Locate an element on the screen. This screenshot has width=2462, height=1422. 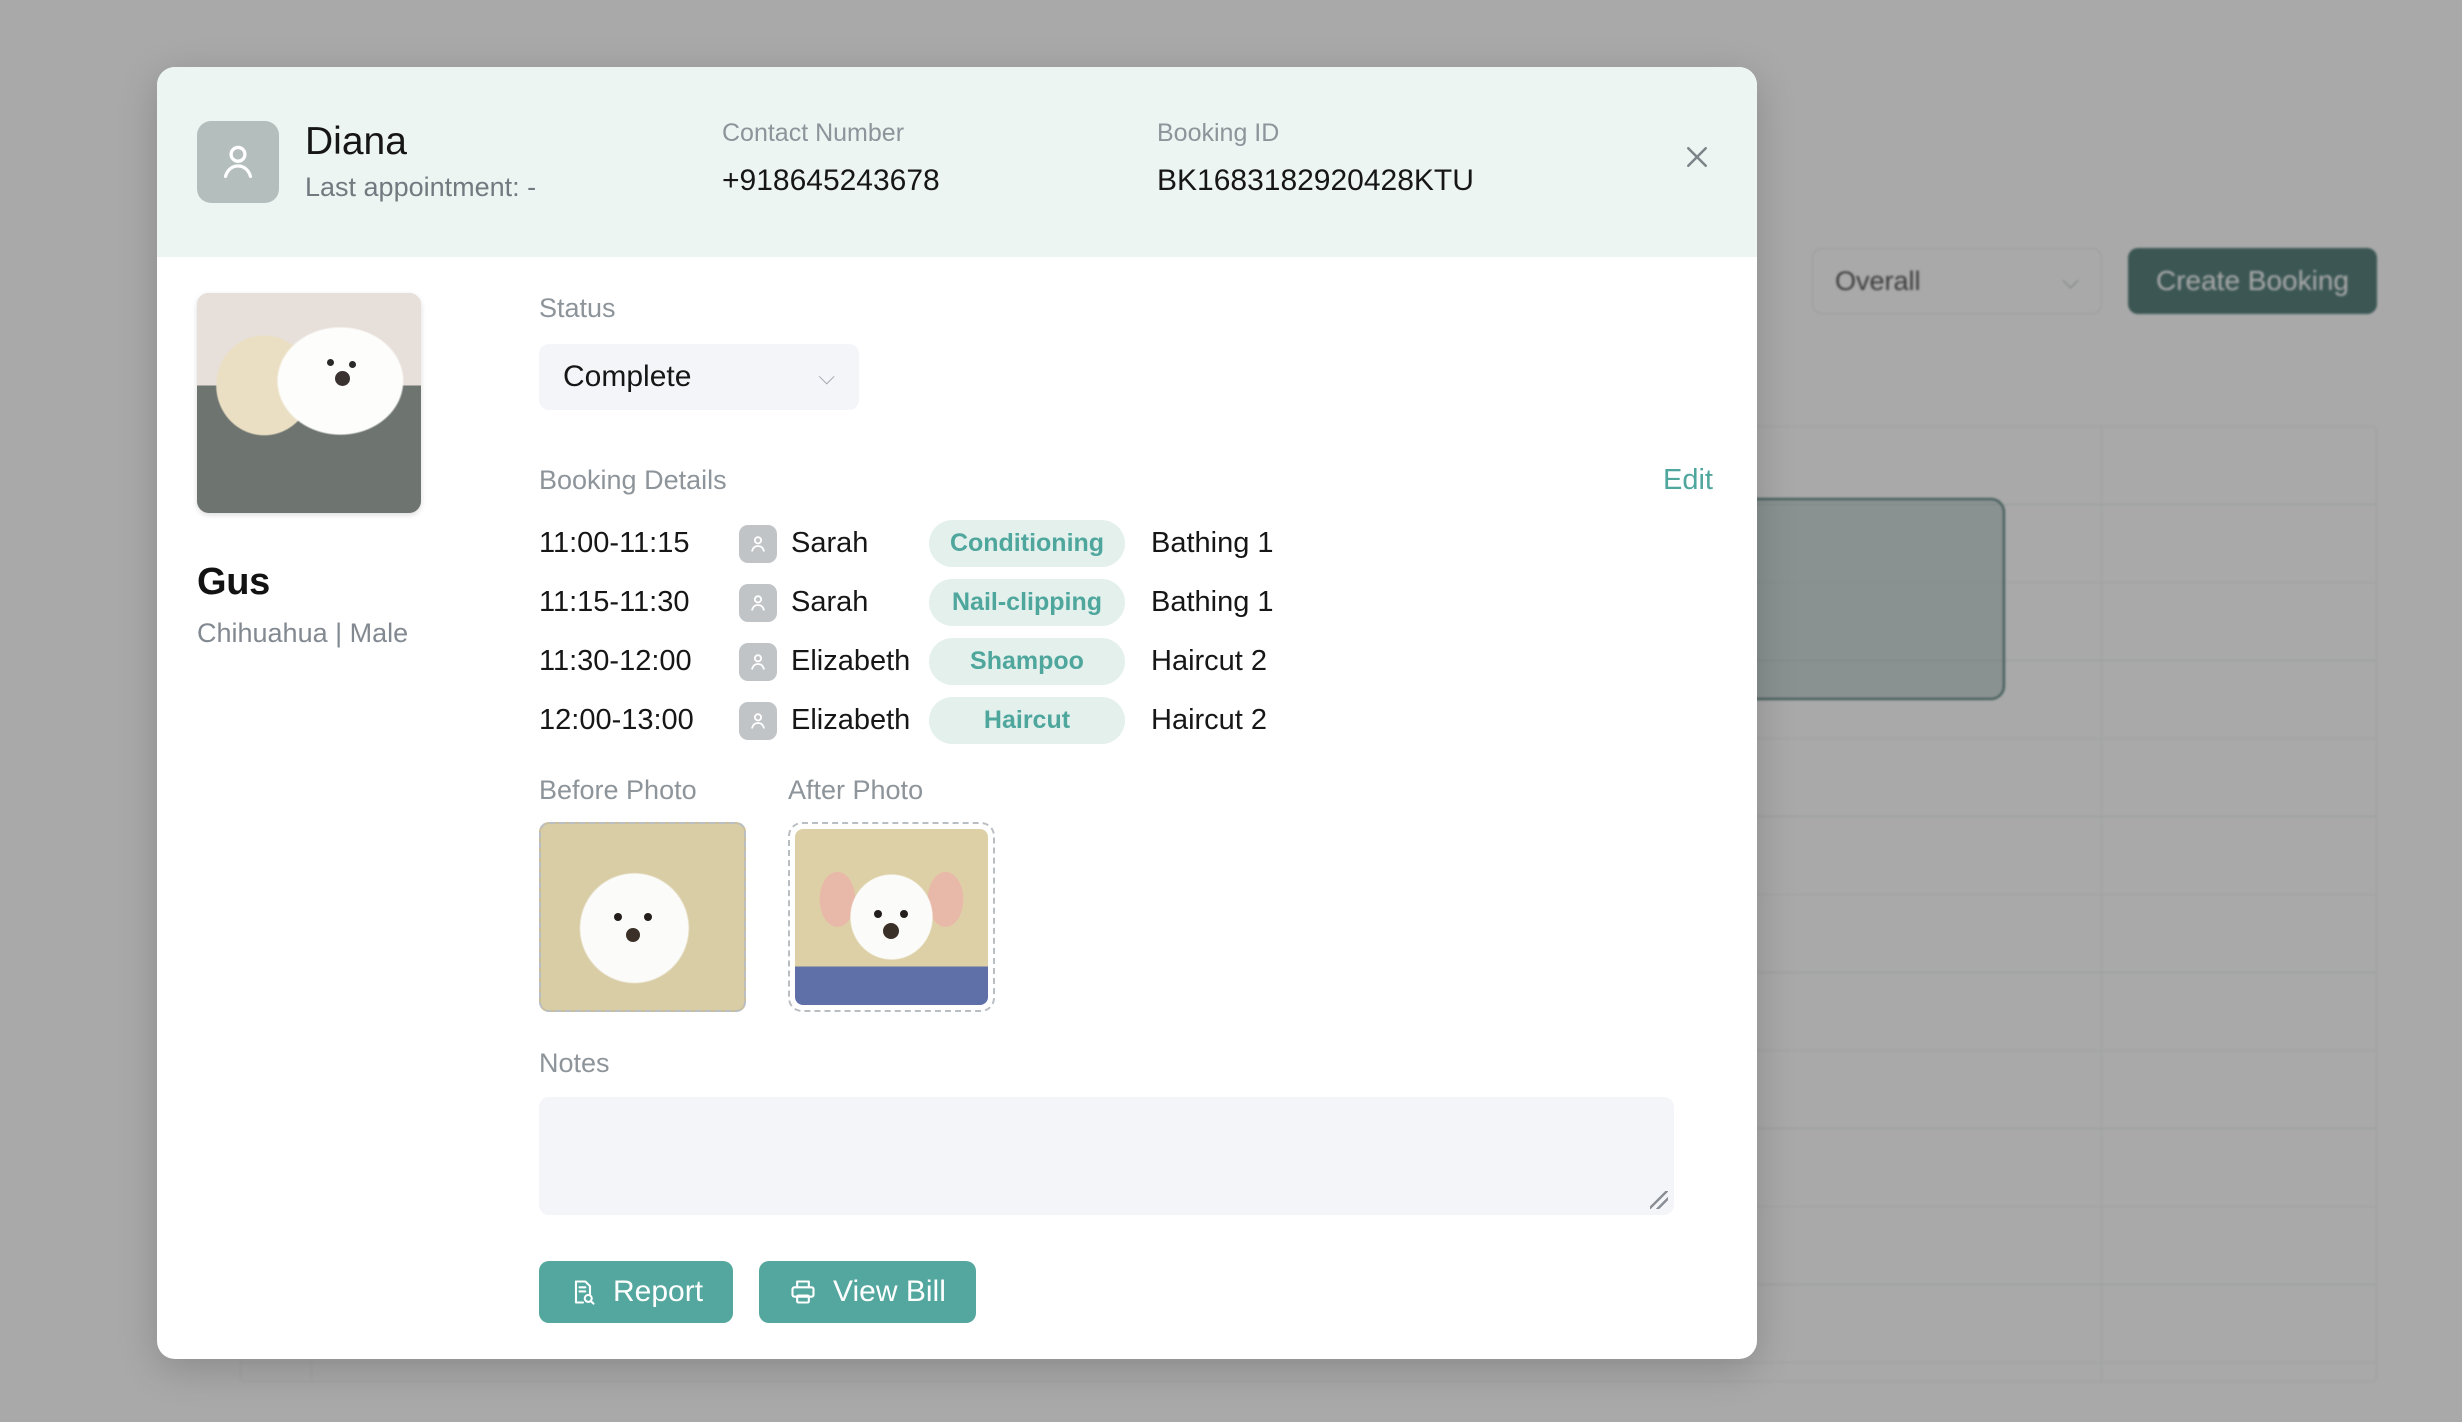
resize-handle-icon is located at coordinates (1659, 1200).